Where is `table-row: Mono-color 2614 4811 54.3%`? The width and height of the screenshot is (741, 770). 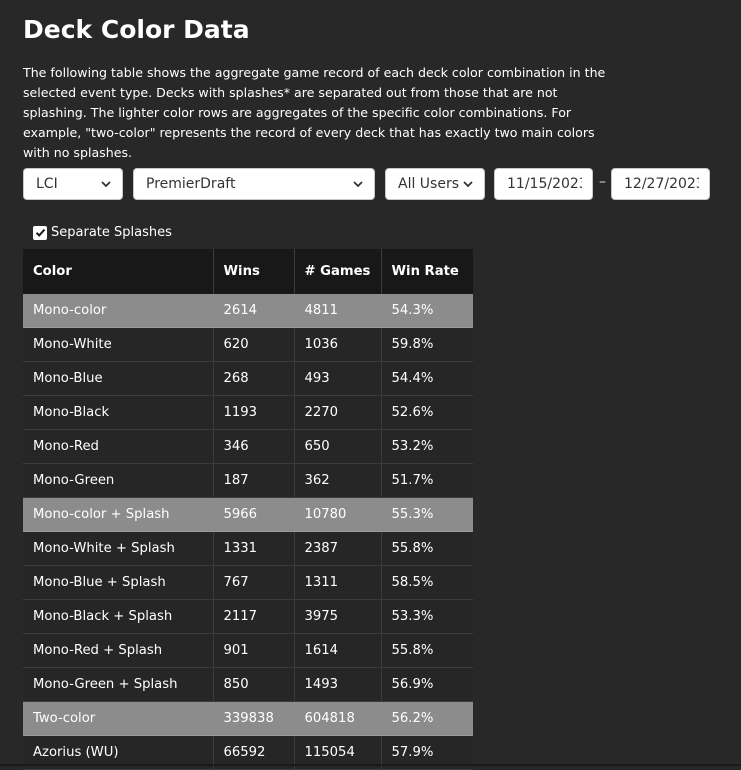 table-row: Mono-color 2614 4811 54.3% is located at coordinates (248, 311).